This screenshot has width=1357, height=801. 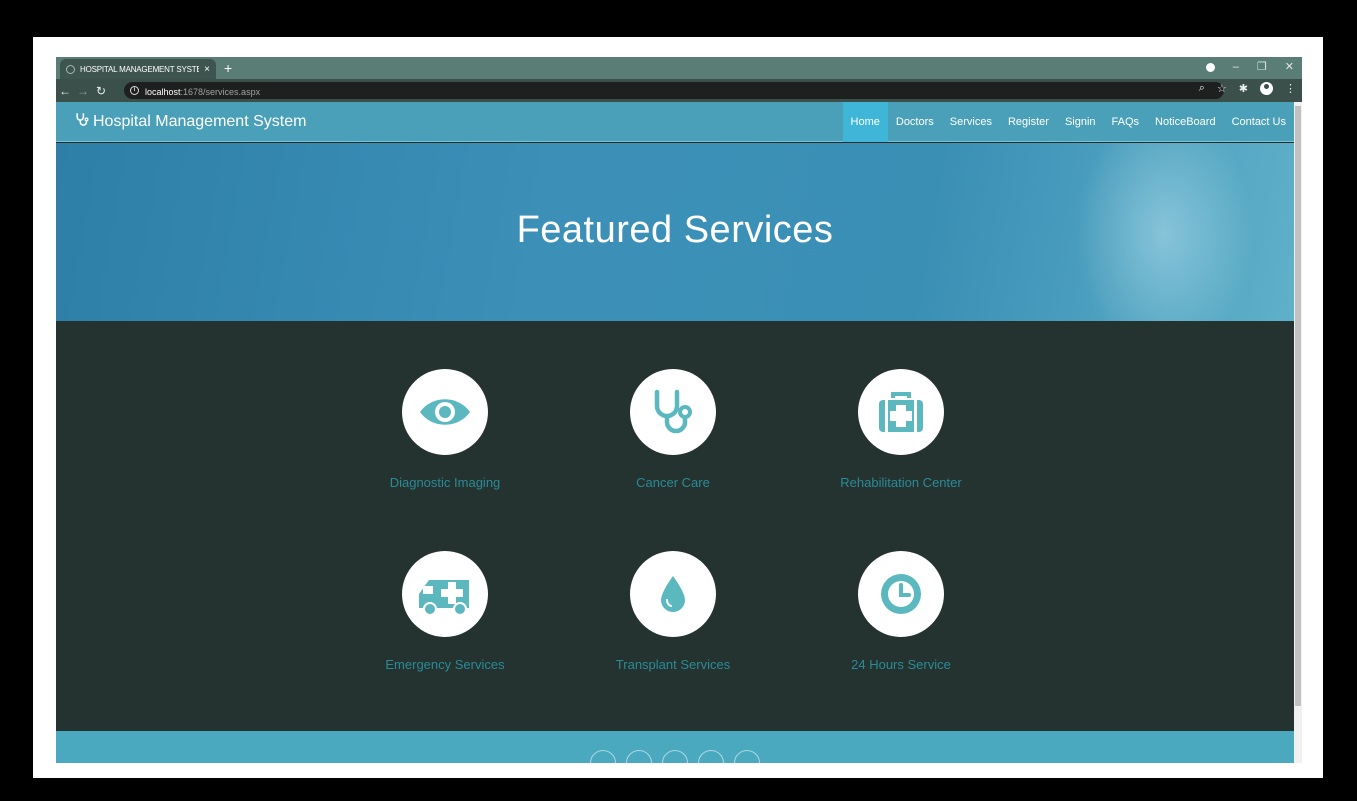 What do you see at coordinates (83, 91) in the screenshot?
I see `forward-icon: →` at bounding box center [83, 91].